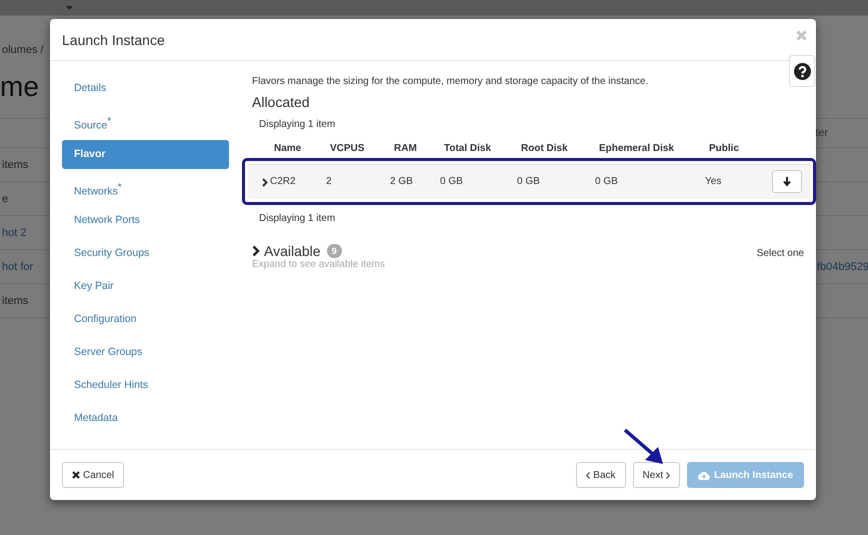 Image resolution: width=868 pixels, height=535 pixels. I want to click on wizard-step-tab: Key Pair, so click(145, 286).